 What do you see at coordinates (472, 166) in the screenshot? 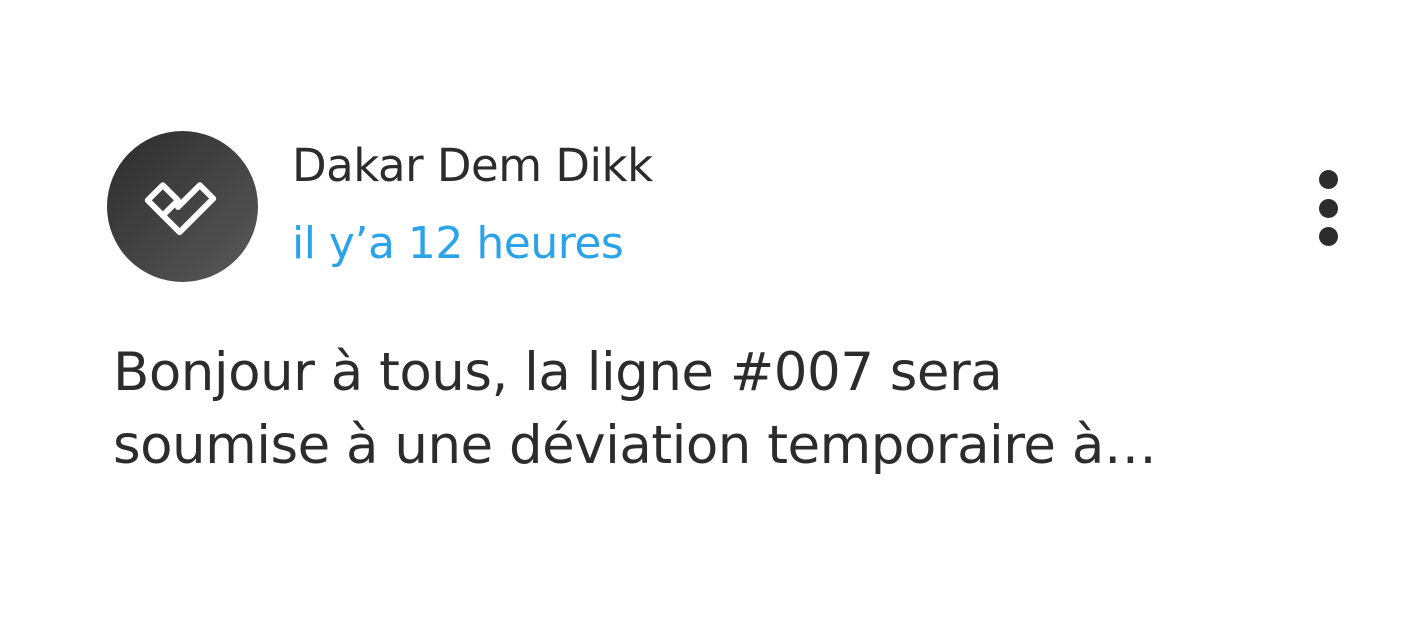
I see `author-name: Dakar Dem Dikk` at bounding box center [472, 166].